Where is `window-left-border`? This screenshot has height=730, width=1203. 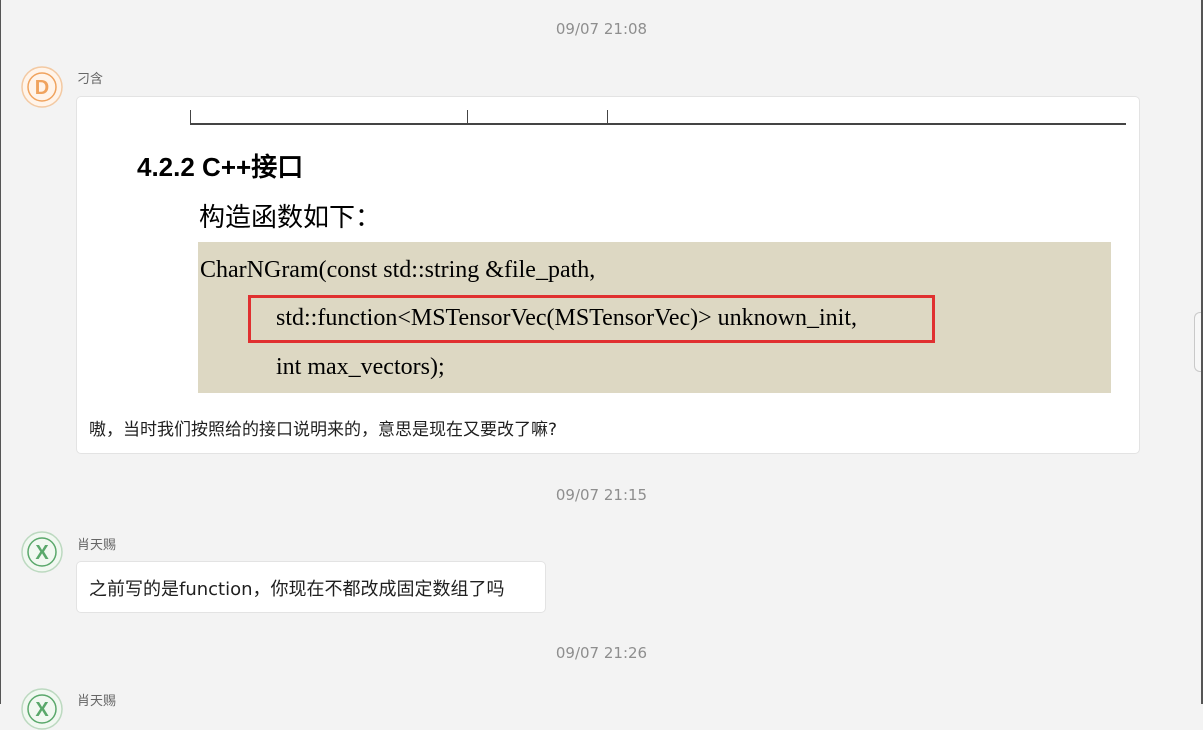 window-left-border is located at coordinates (0, 352).